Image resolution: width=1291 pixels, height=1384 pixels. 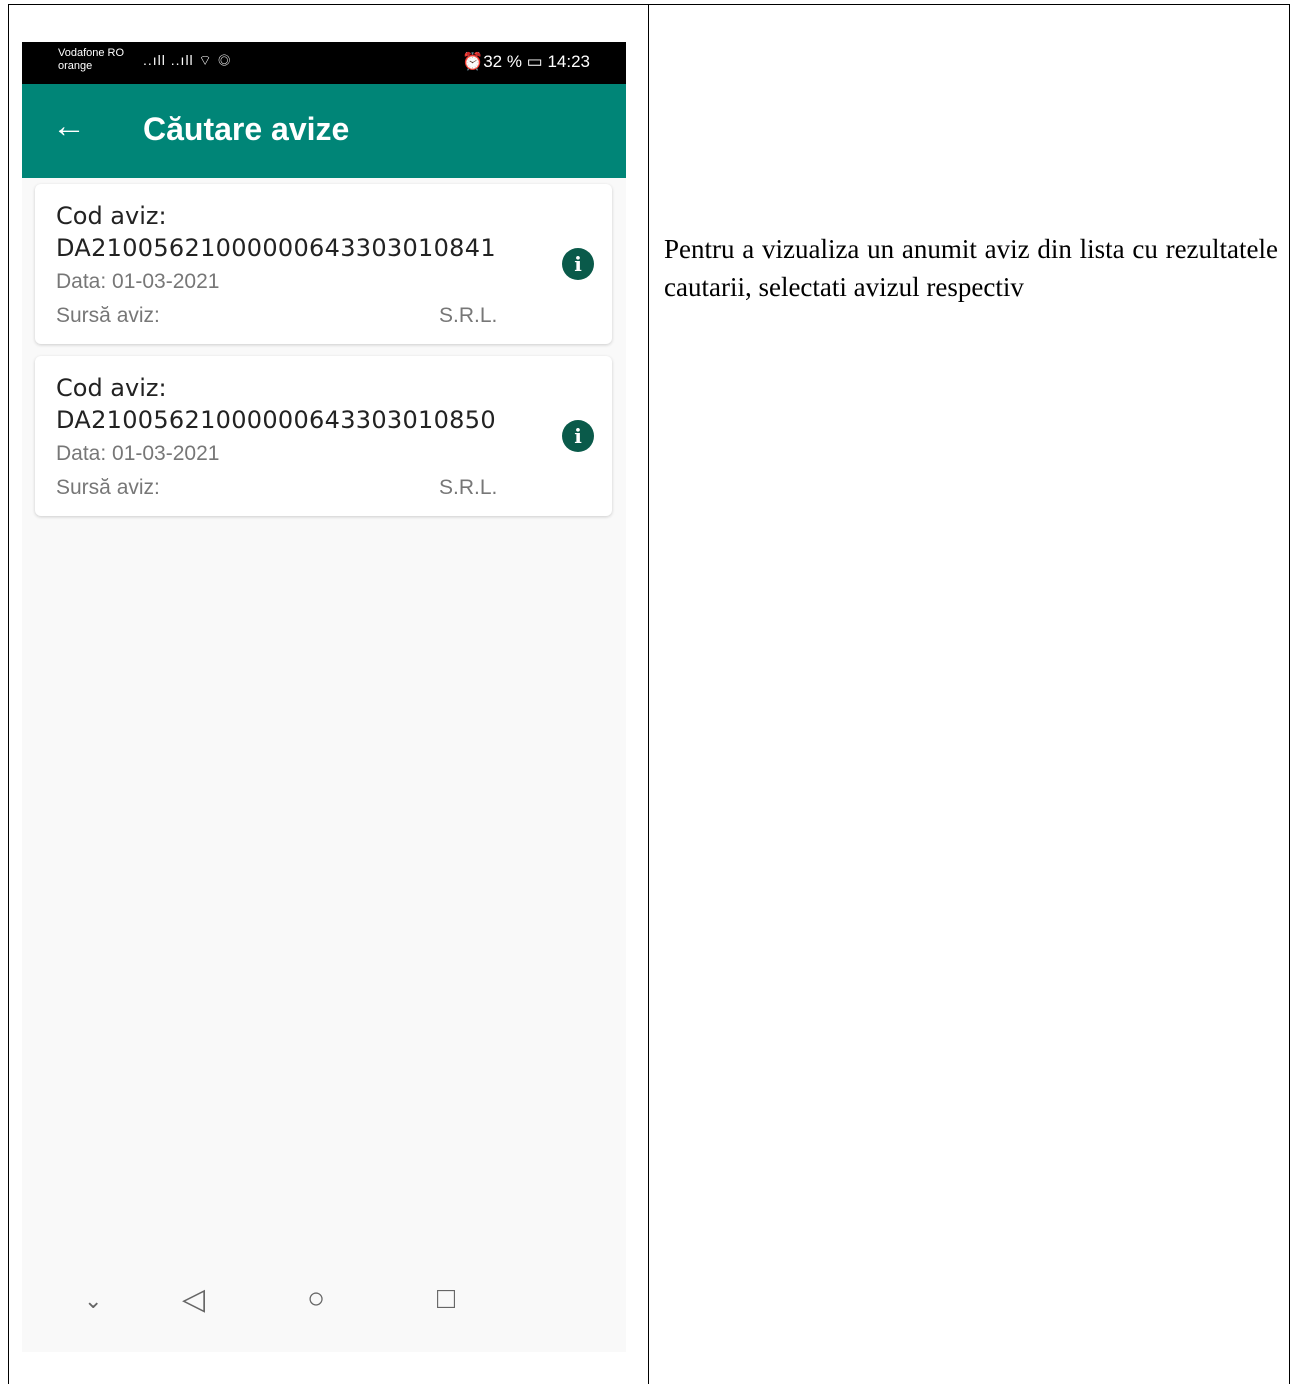 I want to click on carrier-primary: Vodafone RO, so click(x=91, y=53).